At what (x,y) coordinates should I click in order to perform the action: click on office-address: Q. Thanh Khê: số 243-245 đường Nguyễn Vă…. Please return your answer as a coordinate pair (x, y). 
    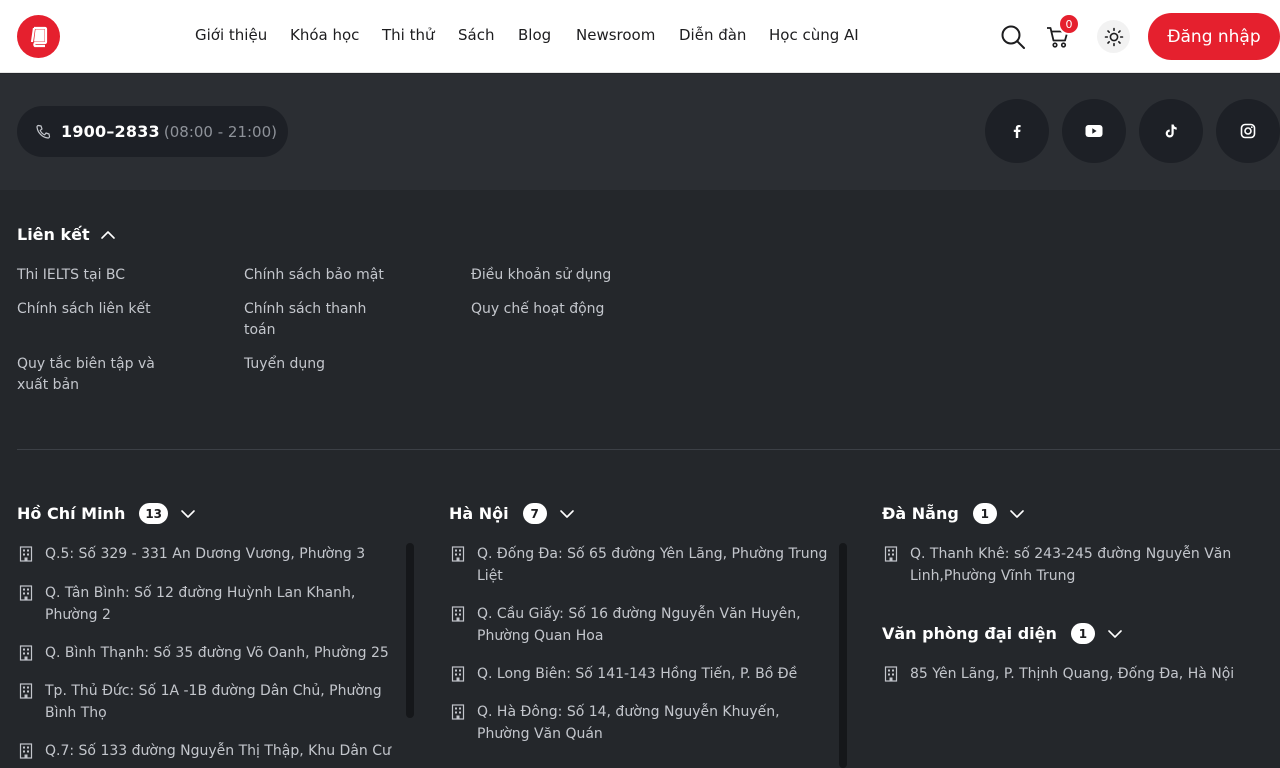
    Looking at the image, I should click on (1071, 565).